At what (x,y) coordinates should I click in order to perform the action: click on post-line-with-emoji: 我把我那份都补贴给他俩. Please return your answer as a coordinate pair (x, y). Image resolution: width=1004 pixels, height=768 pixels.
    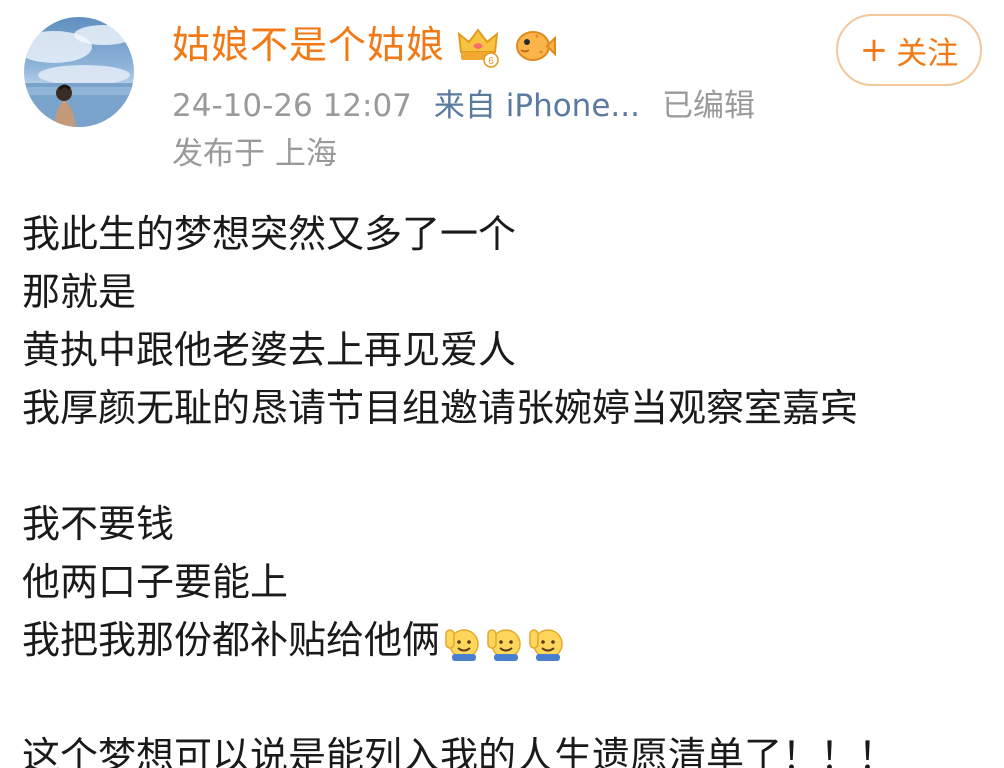
    Looking at the image, I should click on (507, 640).